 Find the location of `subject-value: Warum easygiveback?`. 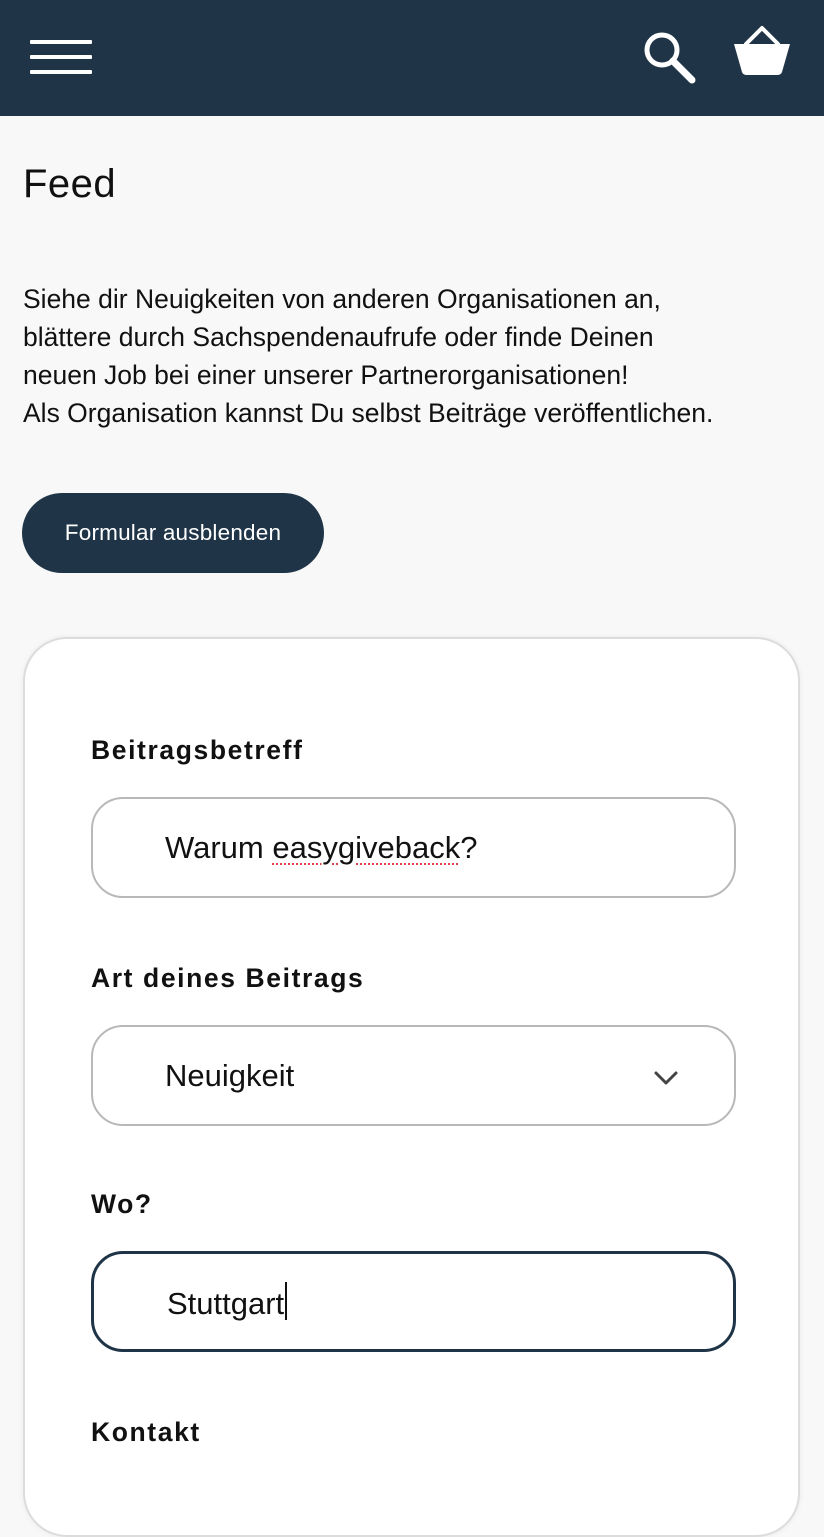

subject-value: Warum easygiveback? is located at coordinates (321, 847).